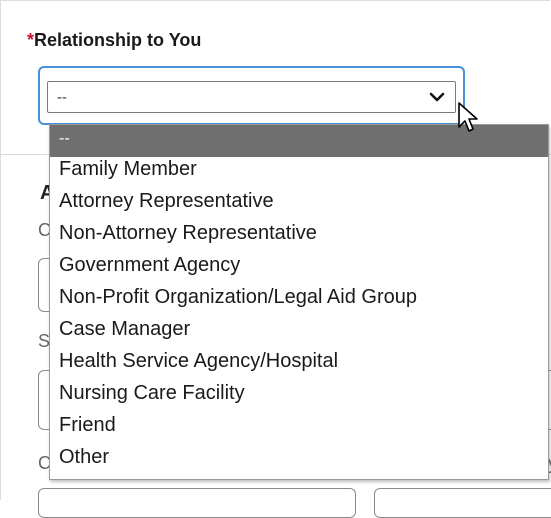 This screenshot has width=551, height=518. What do you see at coordinates (62, 97) in the screenshot?
I see `select-current-value: --` at bounding box center [62, 97].